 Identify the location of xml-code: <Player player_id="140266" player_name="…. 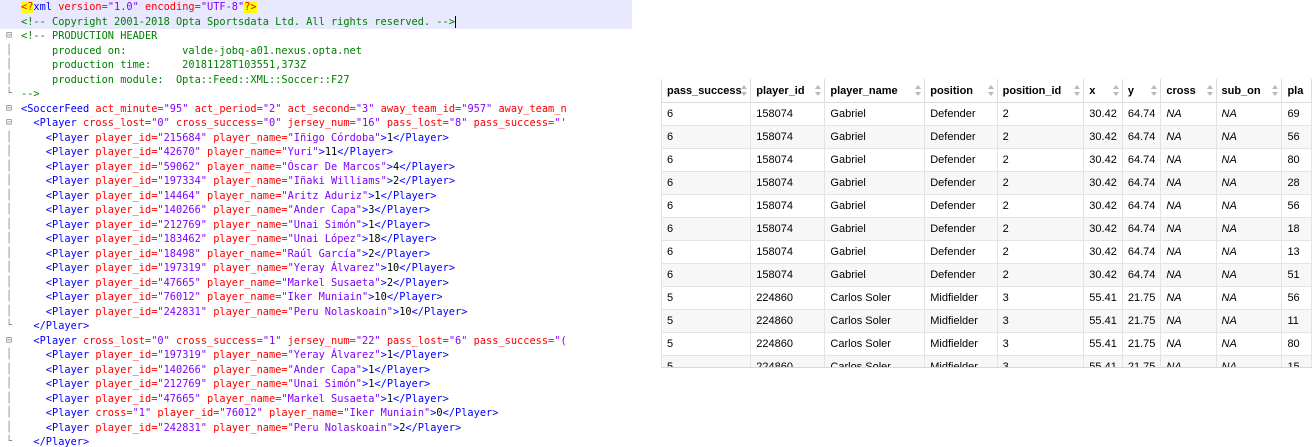
(225, 210).